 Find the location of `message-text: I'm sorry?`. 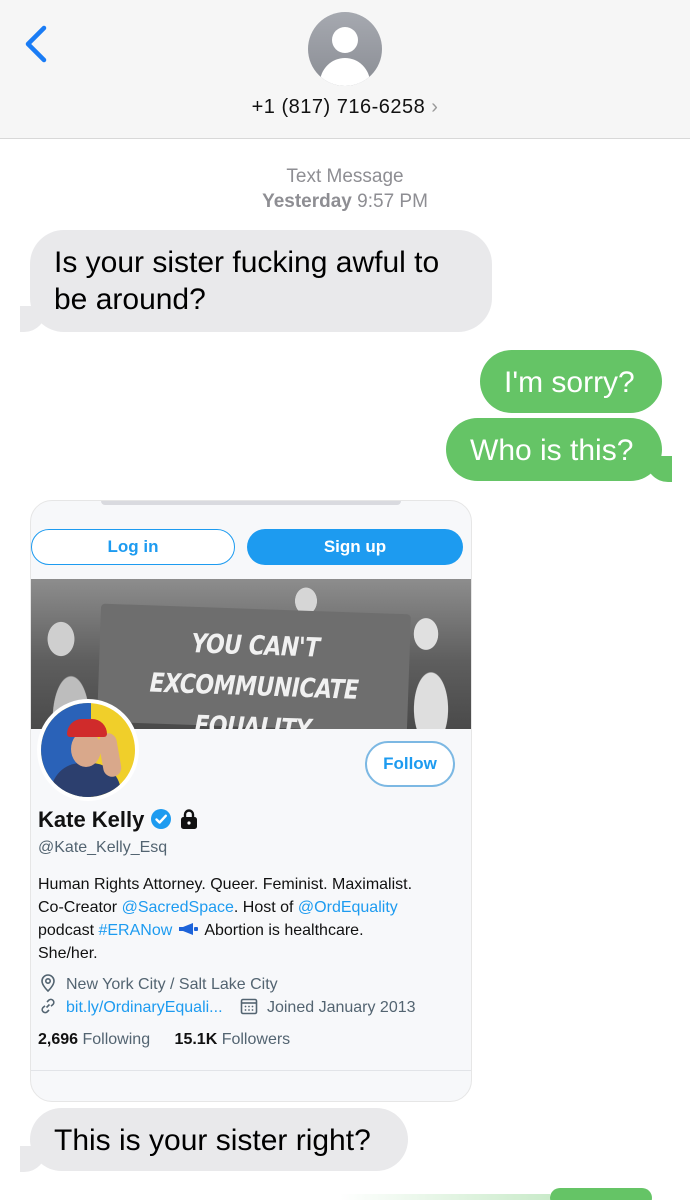

message-text: I'm sorry? is located at coordinates (569, 382).